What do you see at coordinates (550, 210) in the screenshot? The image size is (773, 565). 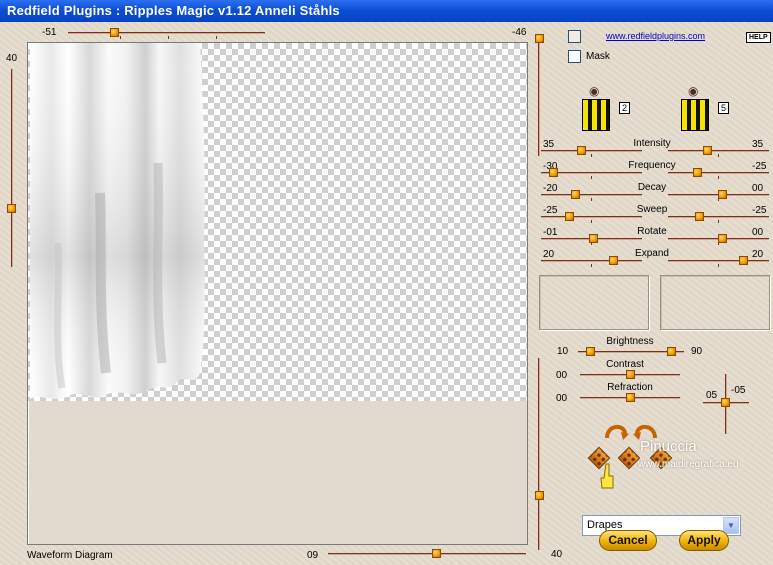 I see `param-left-value: -25` at bounding box center [550, 210].